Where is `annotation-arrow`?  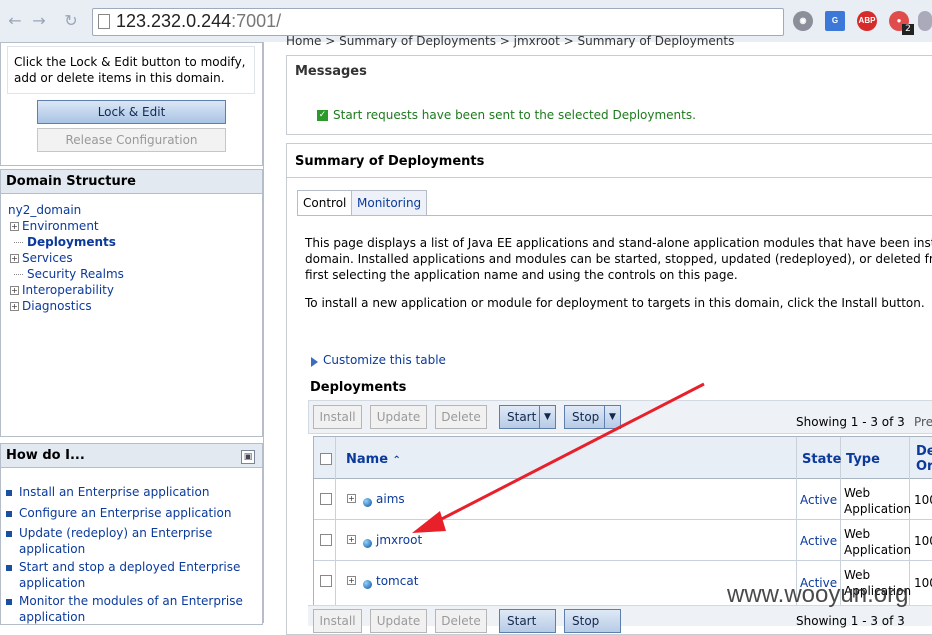 annotation-arrow is located at coordinates (558, 457).